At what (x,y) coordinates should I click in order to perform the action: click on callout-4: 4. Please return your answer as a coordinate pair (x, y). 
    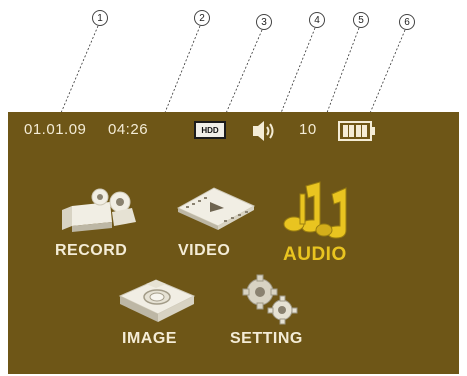
    Looking at the image, I should click on (317, 20).